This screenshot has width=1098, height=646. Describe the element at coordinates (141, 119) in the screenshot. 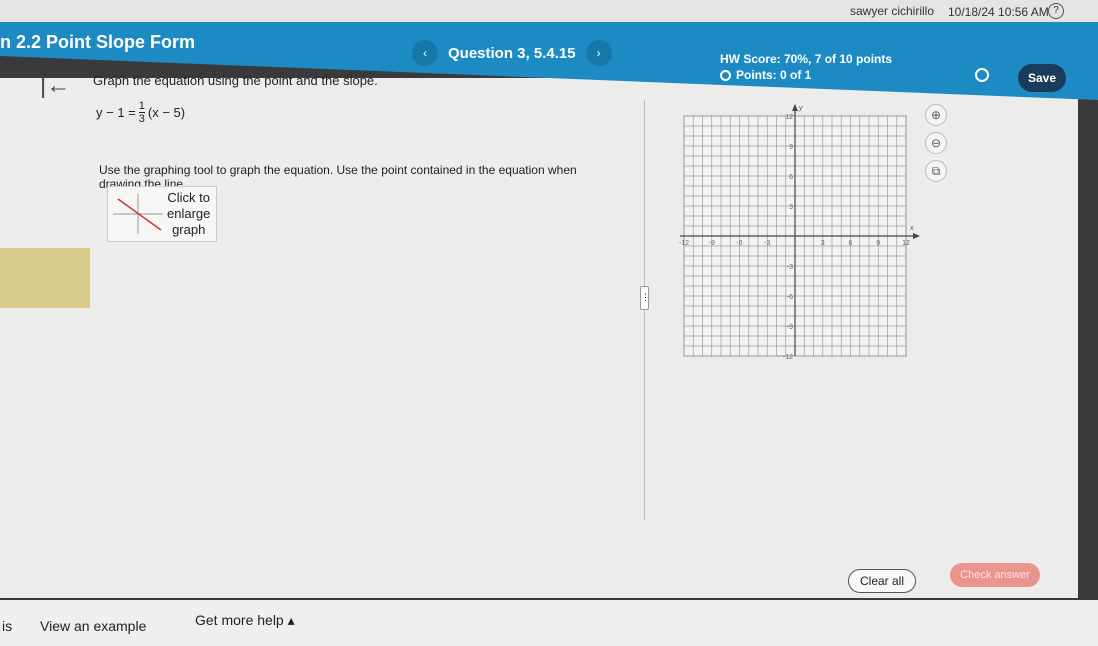

I see `denominator: 3` at that location.